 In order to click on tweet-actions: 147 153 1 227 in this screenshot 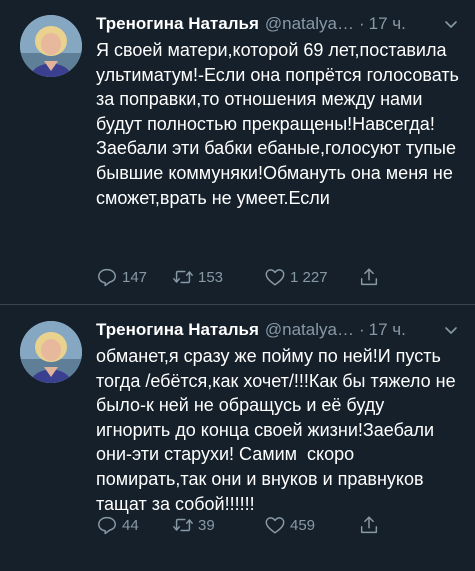, I will do `click(265, 277)`.